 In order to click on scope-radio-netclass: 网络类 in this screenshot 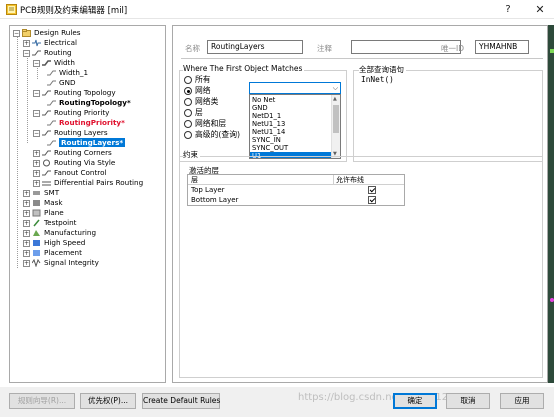, I will do `click(201, 102)`.